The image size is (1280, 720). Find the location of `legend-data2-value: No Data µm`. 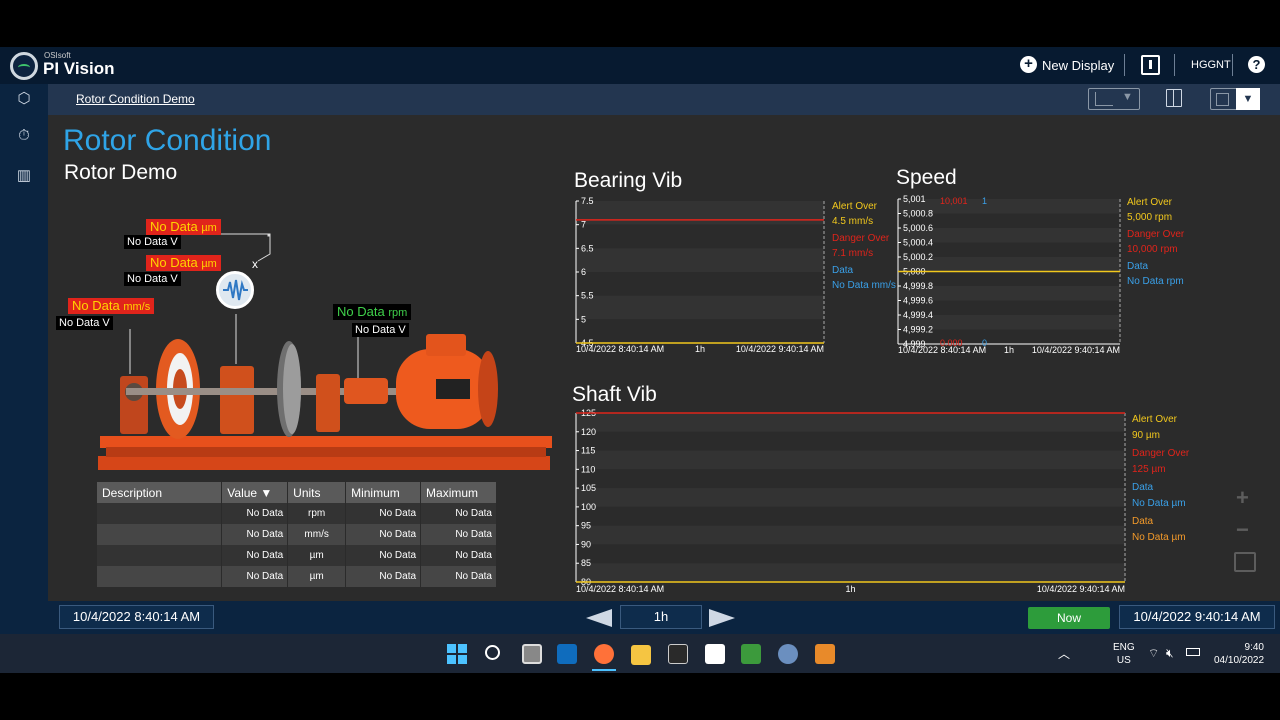

legend-data2-value: No Data µm is located at coordinates (1159, 537).